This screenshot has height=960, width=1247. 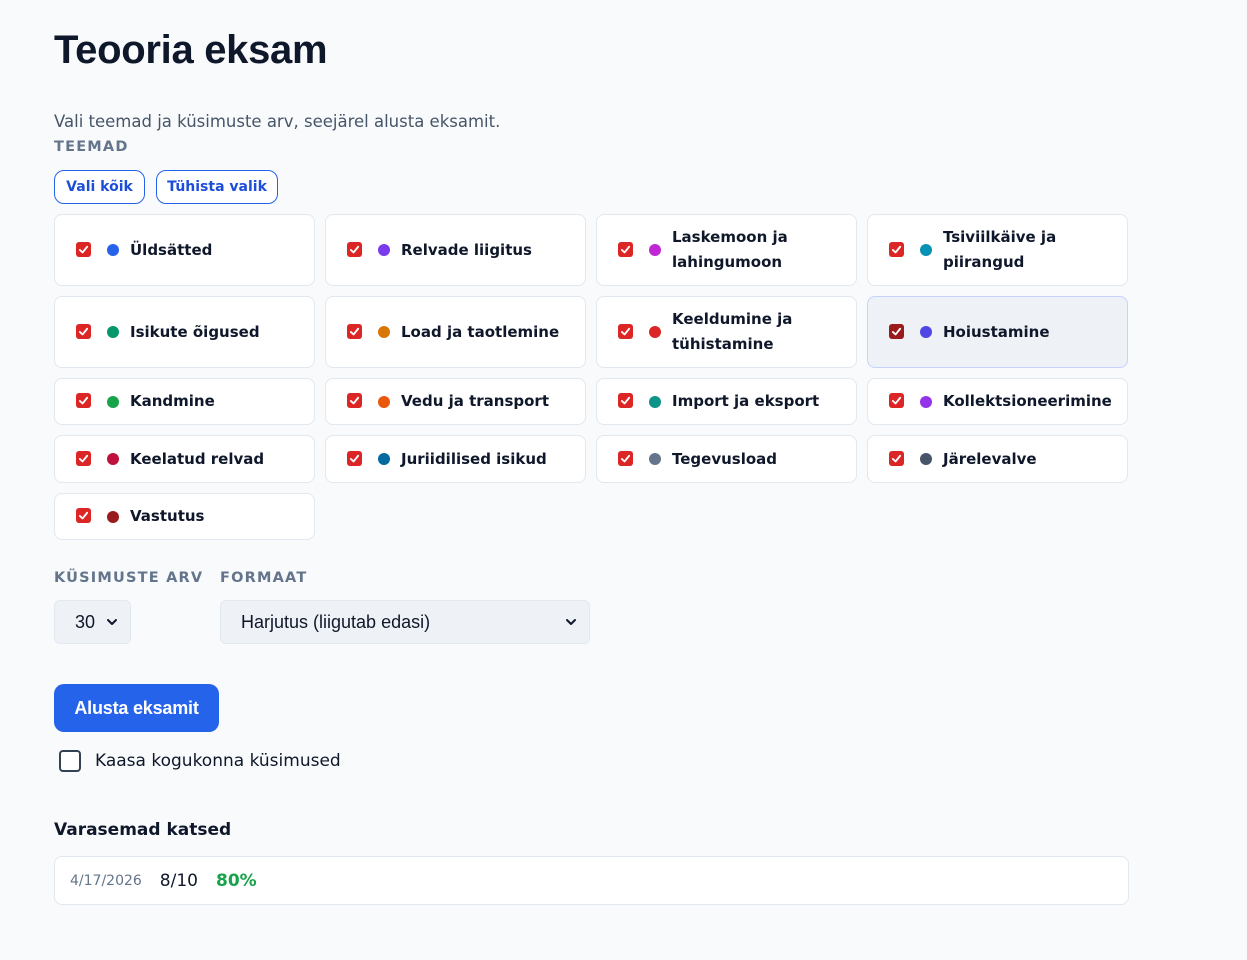 I want to click on attempt-score: 8/10, so click(x=178, y=880).